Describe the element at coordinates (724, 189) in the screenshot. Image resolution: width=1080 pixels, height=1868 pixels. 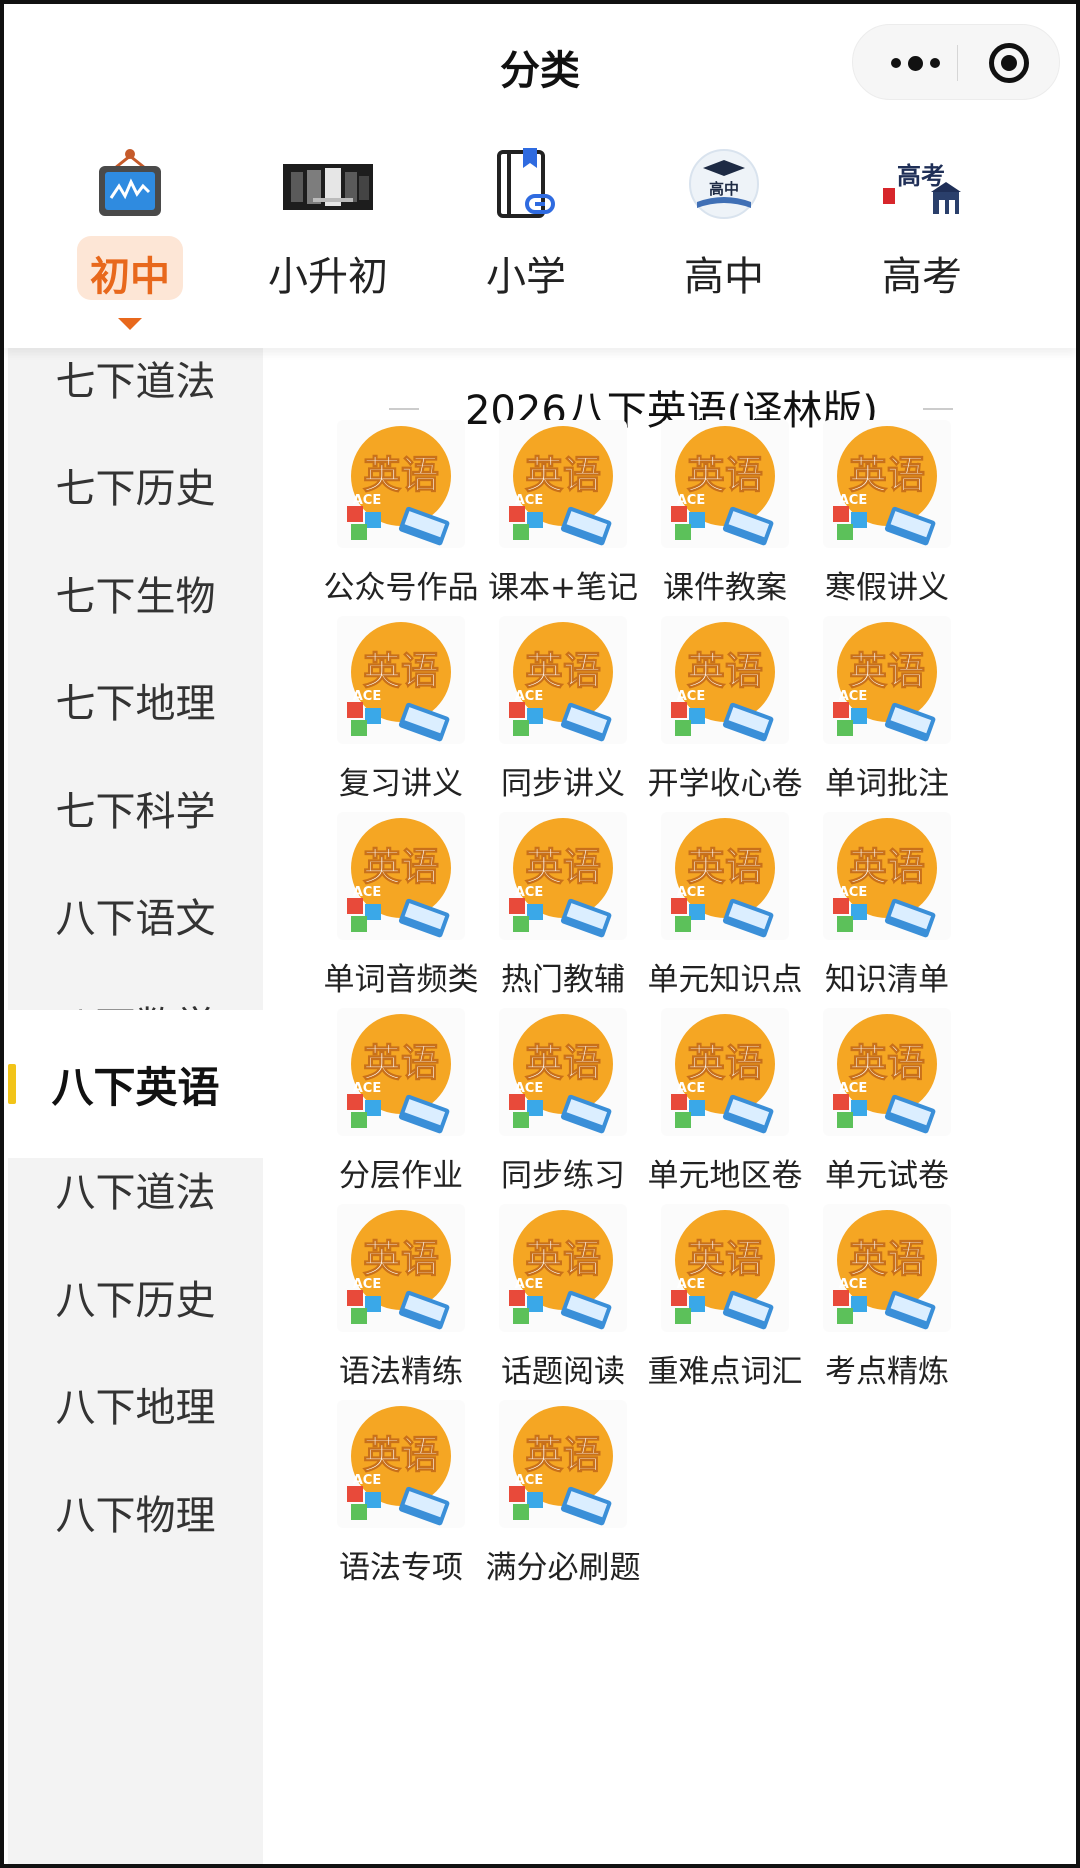
I see `graduation-icon-text: 高中` at that location.